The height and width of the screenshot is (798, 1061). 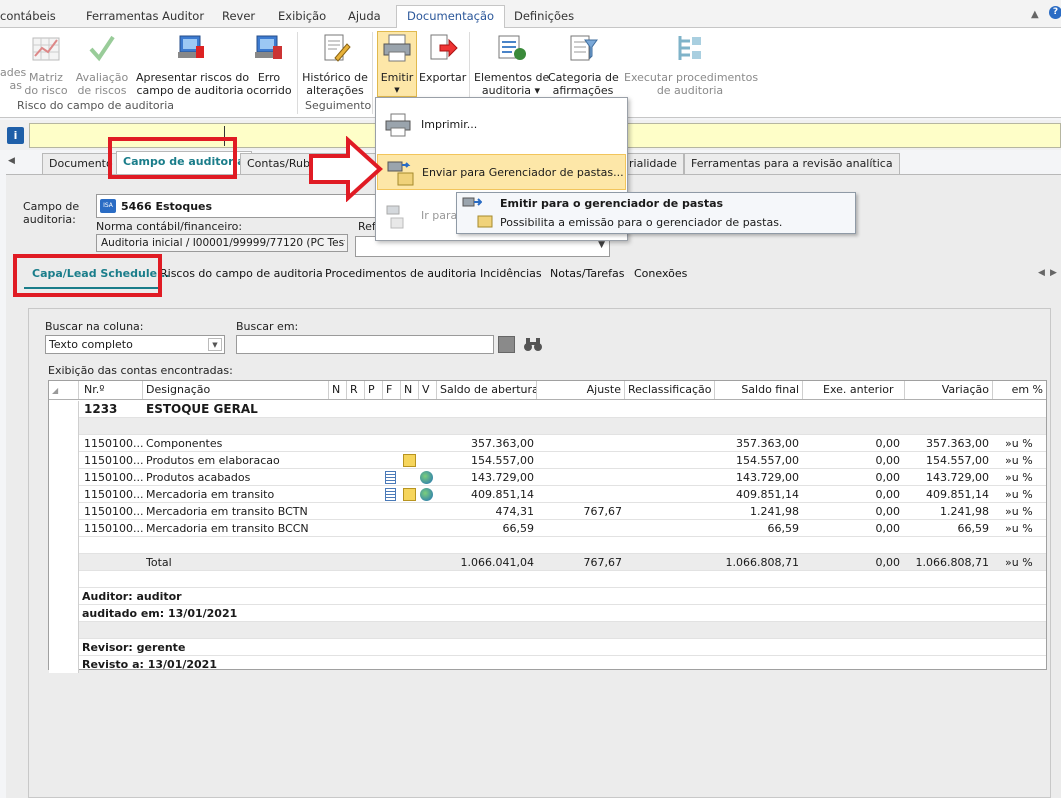 What do you see at coordinates (512, 47) in the screenshot?
I see `audit-elements-icon` at bounding box center [512, 47].